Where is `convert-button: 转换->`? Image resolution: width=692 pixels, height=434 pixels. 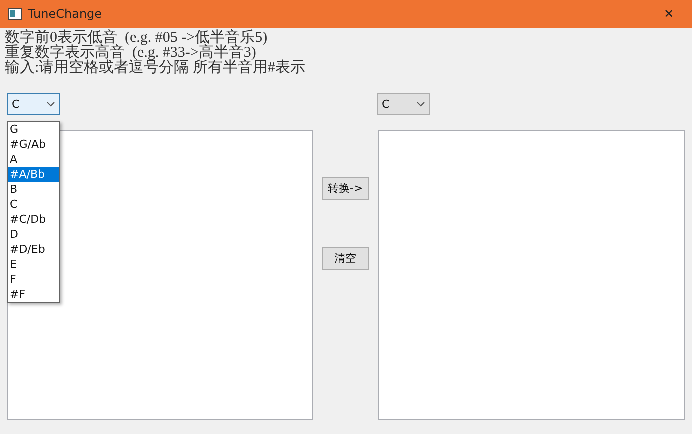 convert-button: 转换-> is located at coordinates (345, 188).